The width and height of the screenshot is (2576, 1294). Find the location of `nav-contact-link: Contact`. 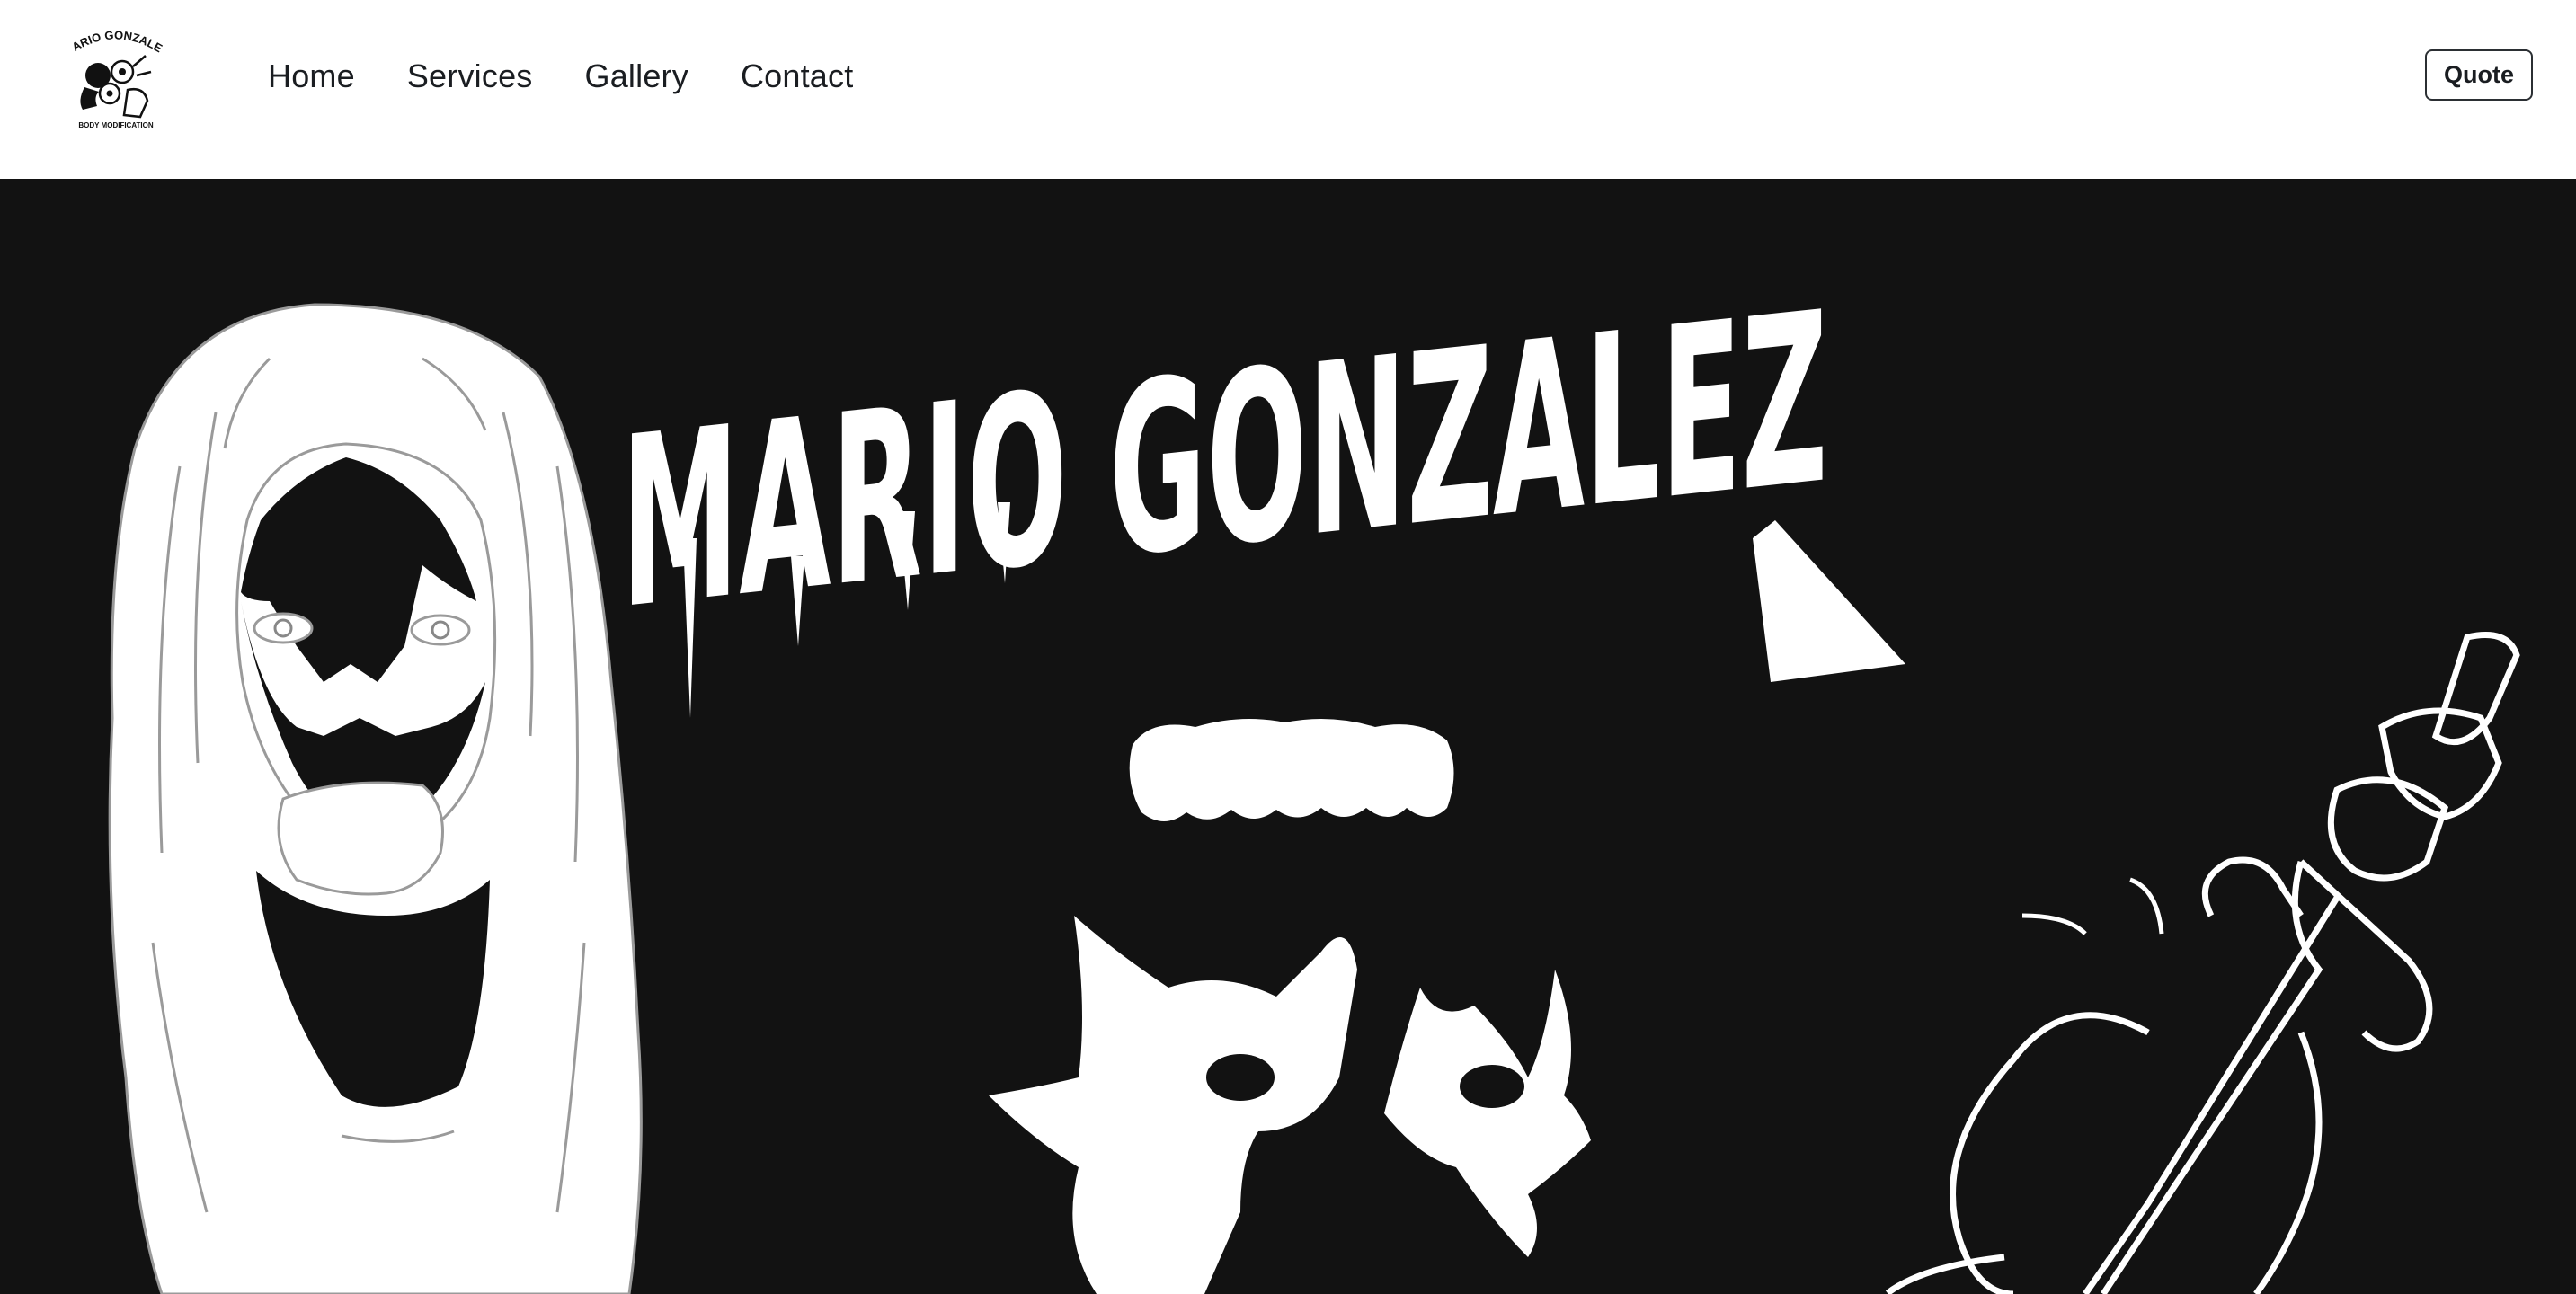

nav-contact-link: Contact is located at coordinates (797, 76).